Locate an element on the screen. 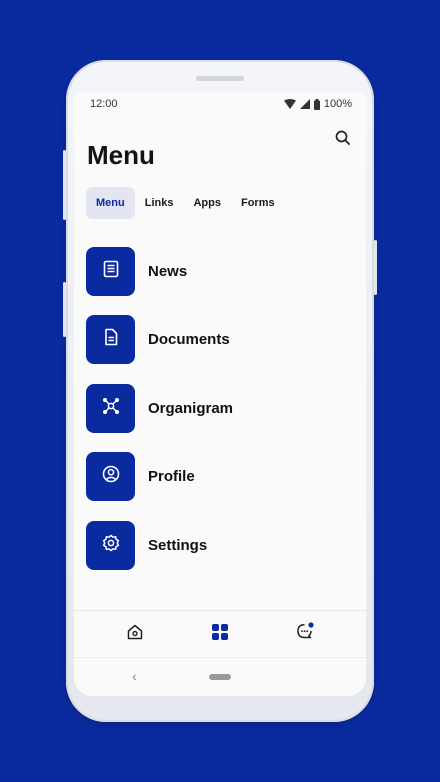 This screenshot has width=440, height=782. nav-home-button is located at coordinates (135, 634).